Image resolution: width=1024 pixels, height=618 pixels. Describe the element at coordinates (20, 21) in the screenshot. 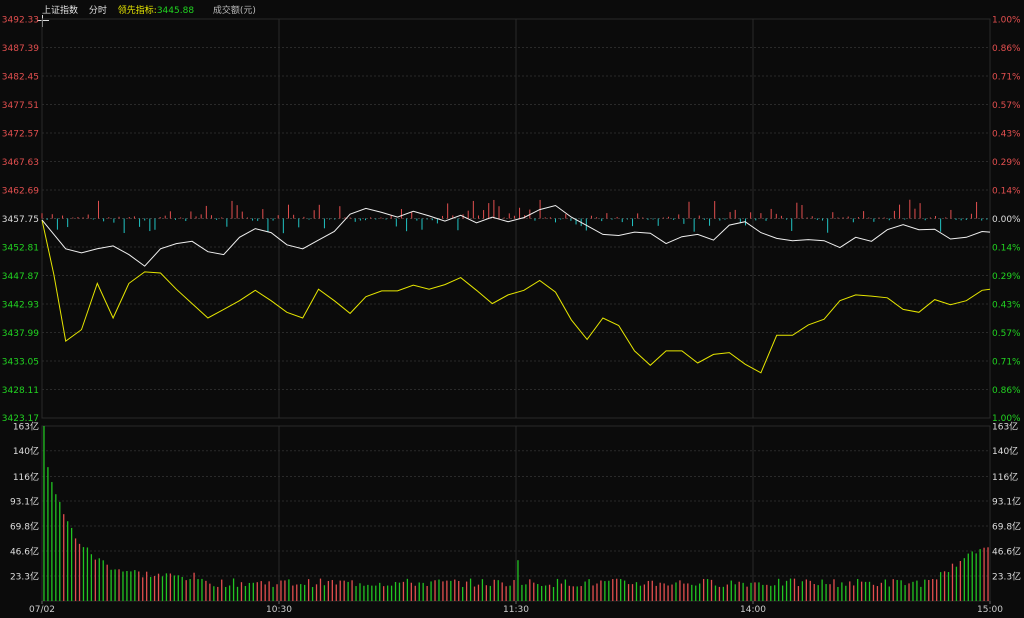

I see `price-tick-label: 3492.33` at that location.